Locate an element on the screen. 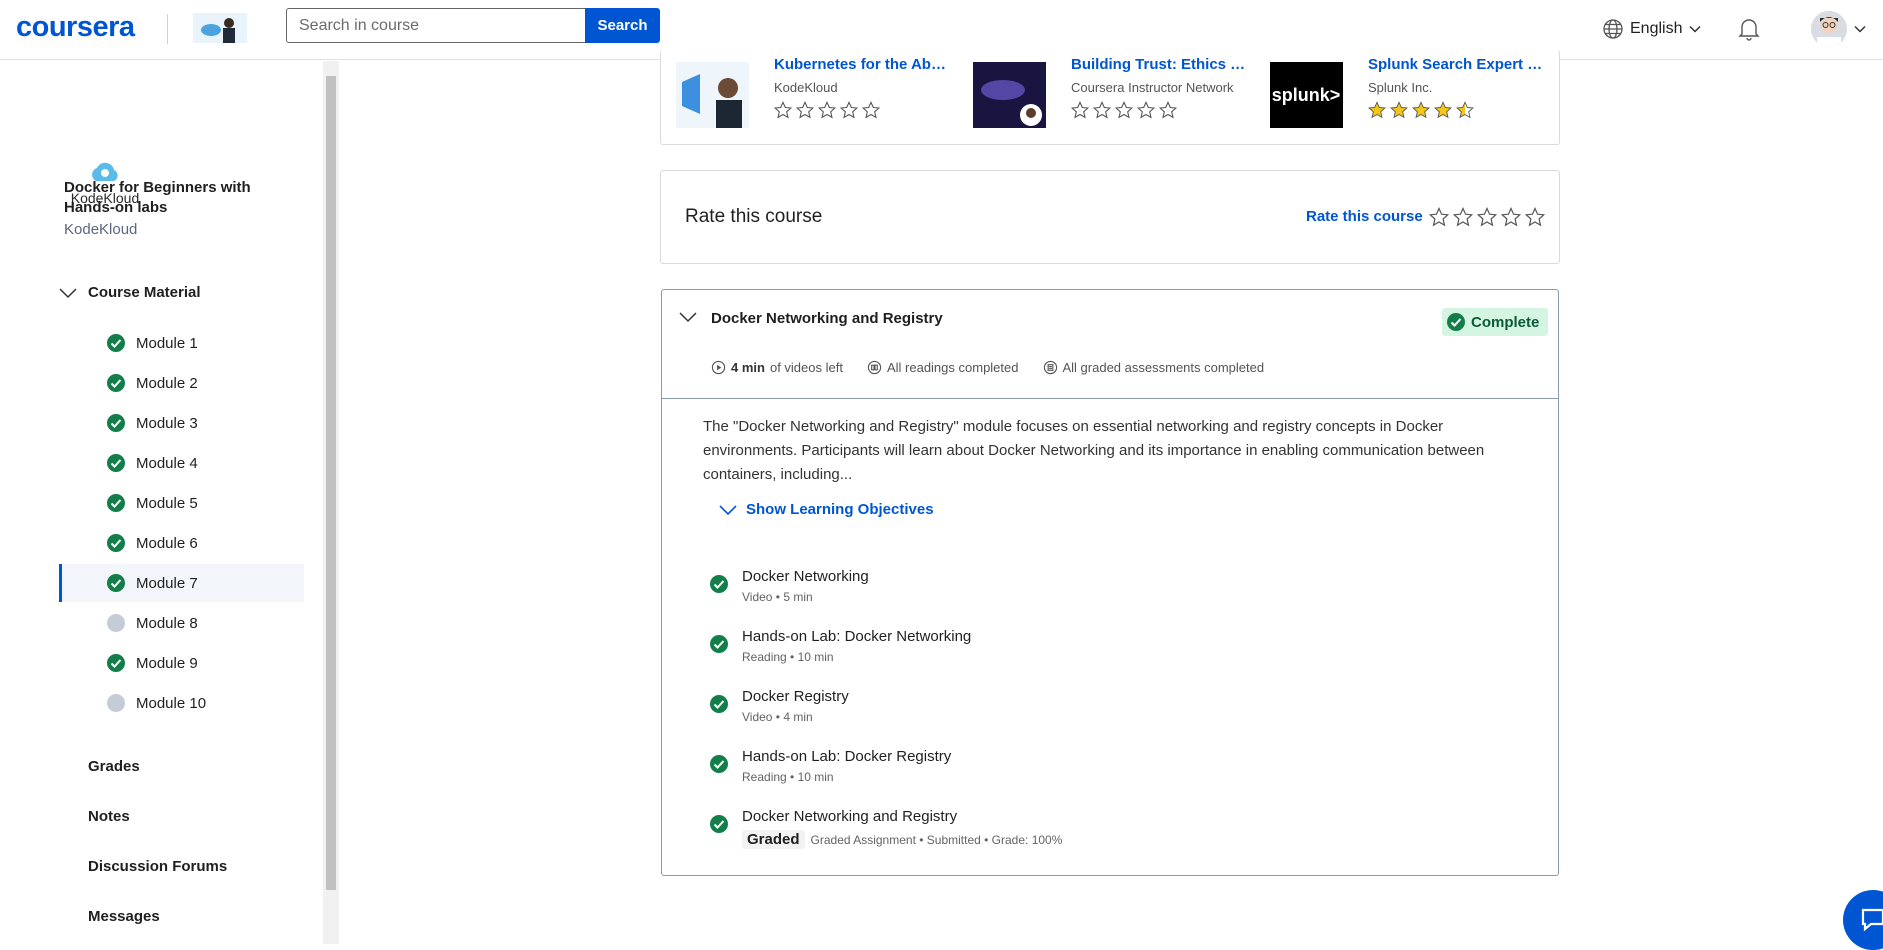  item-title: Hands-on Lab: Docker Registry is located at coordinates (846, 756).